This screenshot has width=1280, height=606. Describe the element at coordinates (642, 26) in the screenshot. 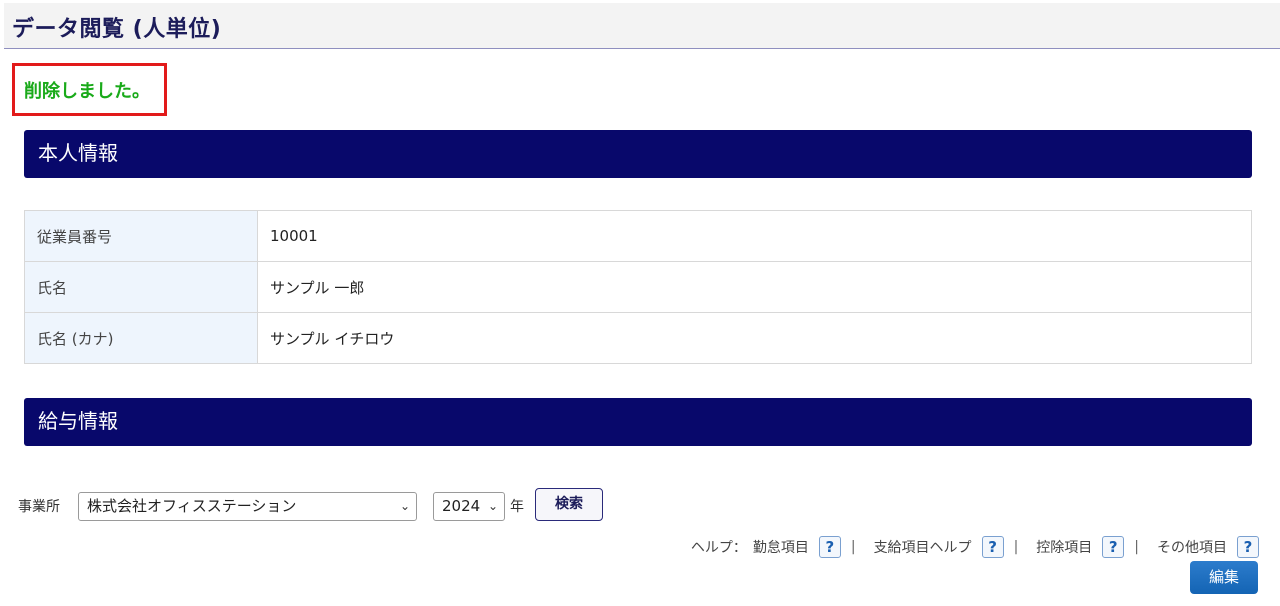

I see `page-header: データ閲覧 (人単位)` at that location.